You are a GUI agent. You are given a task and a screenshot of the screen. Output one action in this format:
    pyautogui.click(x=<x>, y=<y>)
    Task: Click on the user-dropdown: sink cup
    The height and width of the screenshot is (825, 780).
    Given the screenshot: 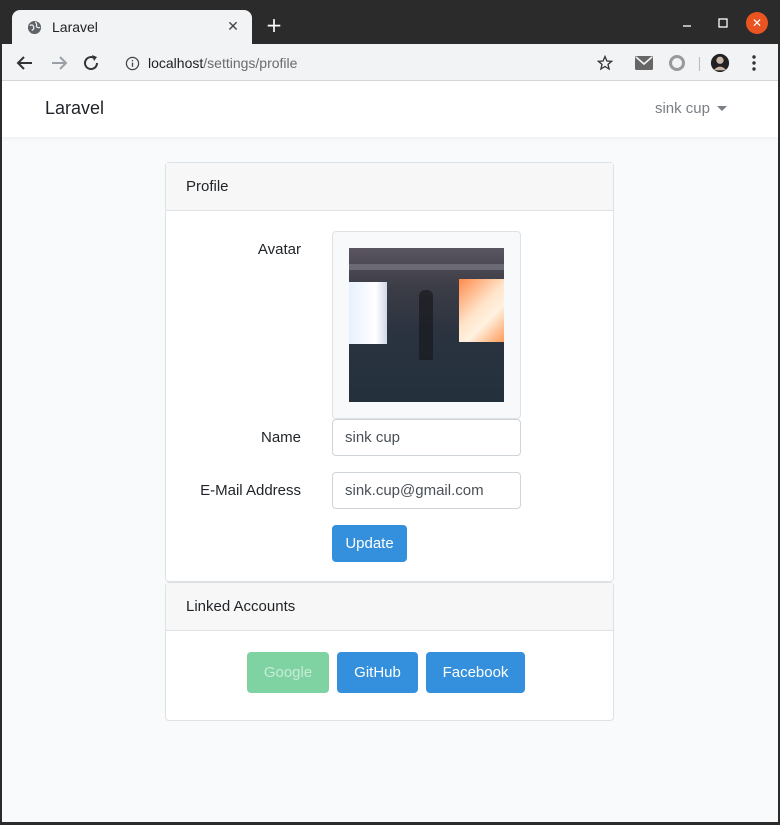 What is the action you would take?
    pyautogui.click(x=691, y=108)
    